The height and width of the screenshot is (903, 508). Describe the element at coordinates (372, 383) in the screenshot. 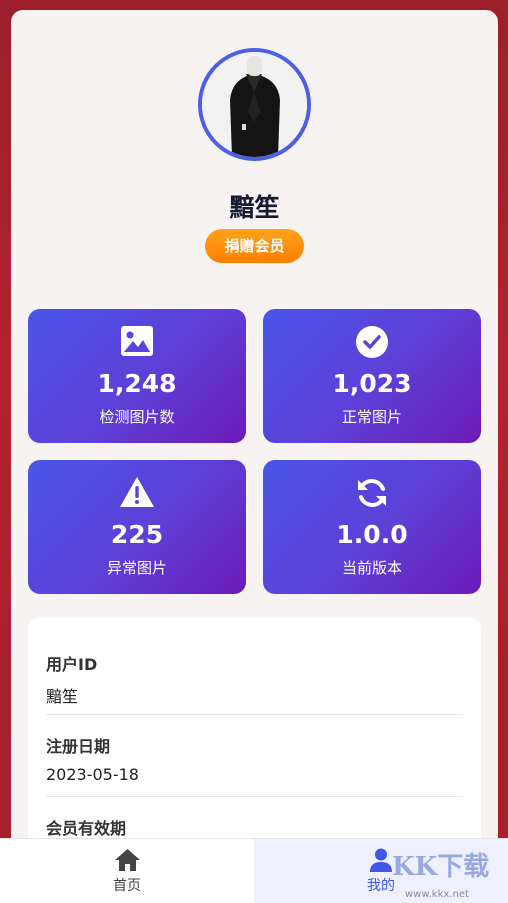

I see `stat-value: 1,023` at that location.